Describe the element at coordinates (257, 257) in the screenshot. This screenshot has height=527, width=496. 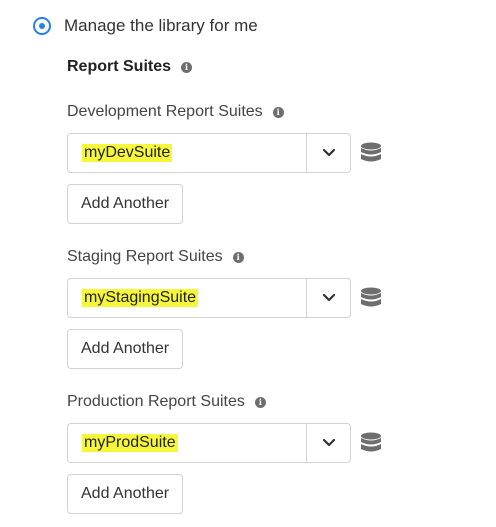
I see `staging-report-suites-heading: Staging Report Suites i` at that location.